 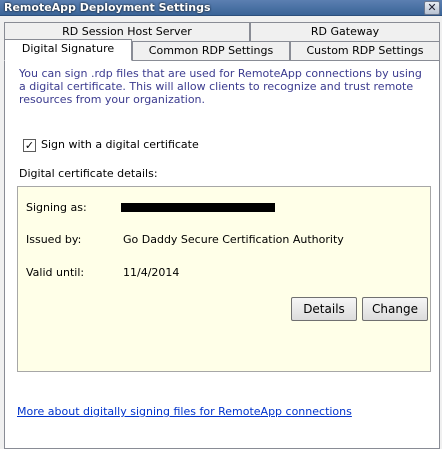 I want to click on signing-as-label: Signing as:, so click(x=56, y=207).